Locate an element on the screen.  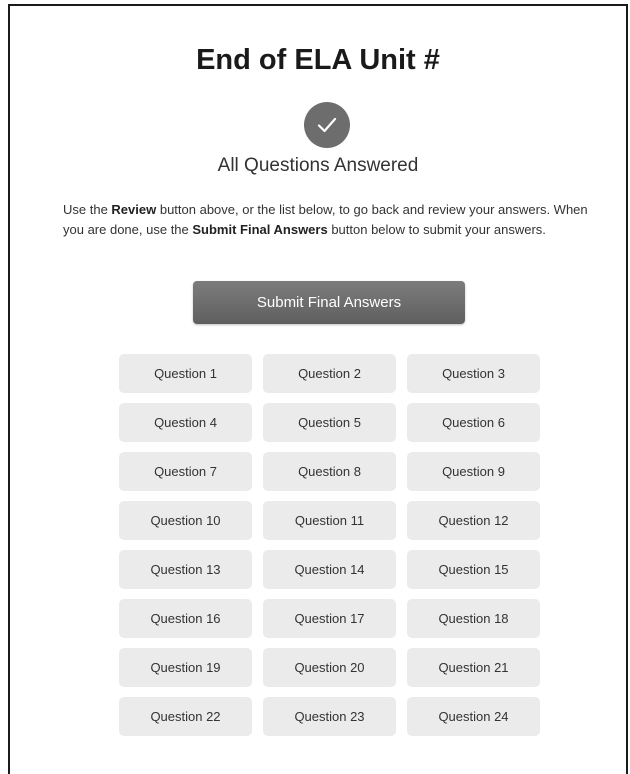
question-button: Question 8 is located at coordinates (329, 471).